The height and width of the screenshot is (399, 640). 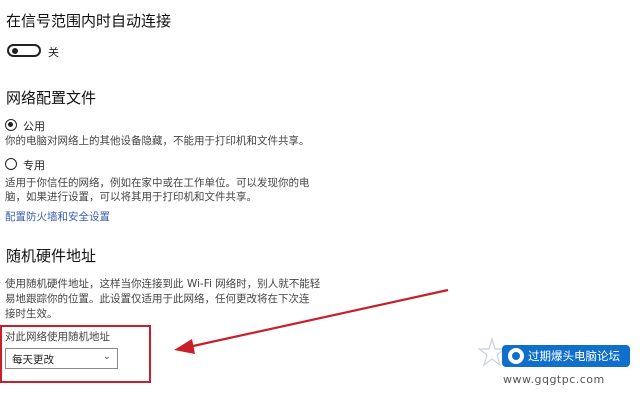 I want to click on firewall-settings-link: 配置防火墙和安全设置, so click(x=57, y=216).